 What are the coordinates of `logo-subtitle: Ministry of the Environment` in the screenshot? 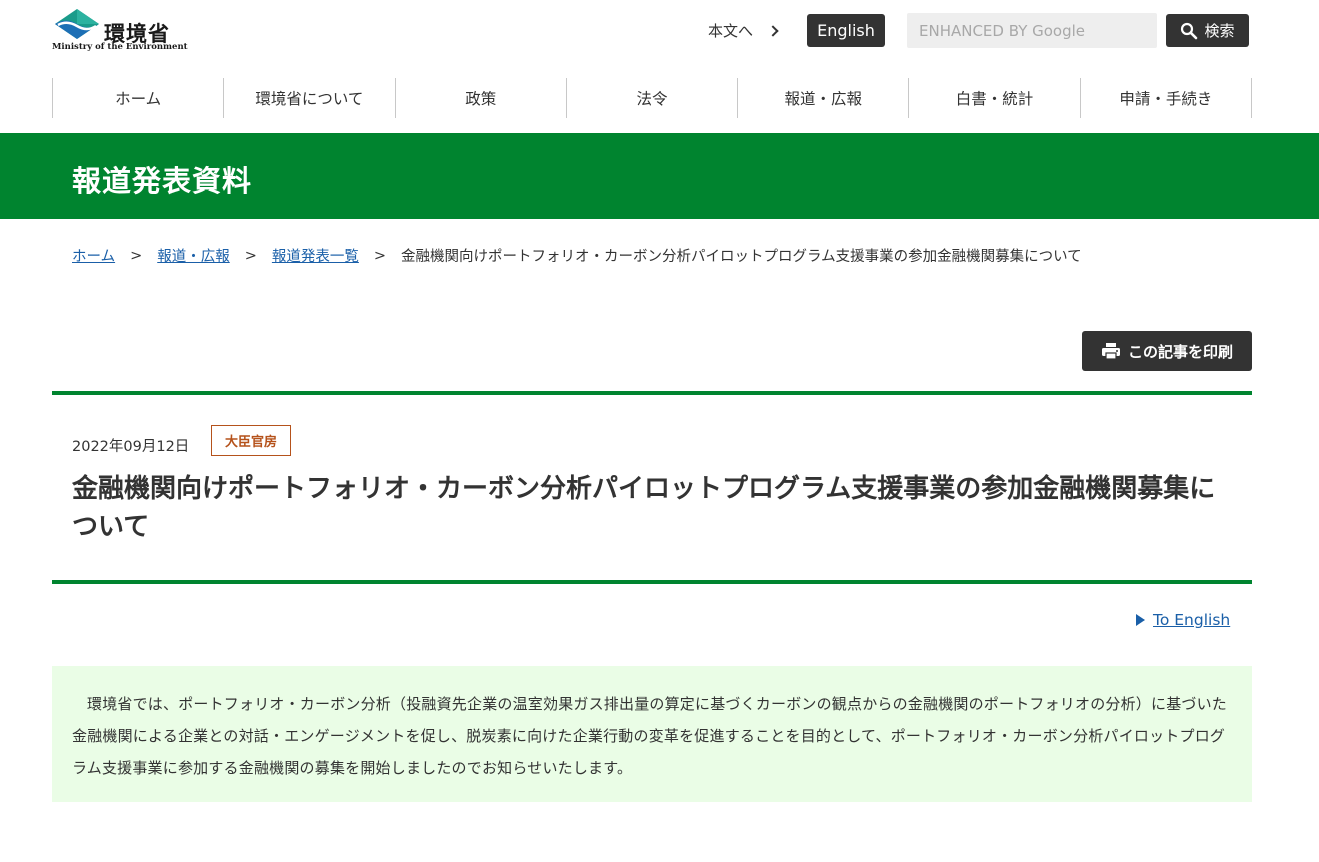 It's located at (120, 47).